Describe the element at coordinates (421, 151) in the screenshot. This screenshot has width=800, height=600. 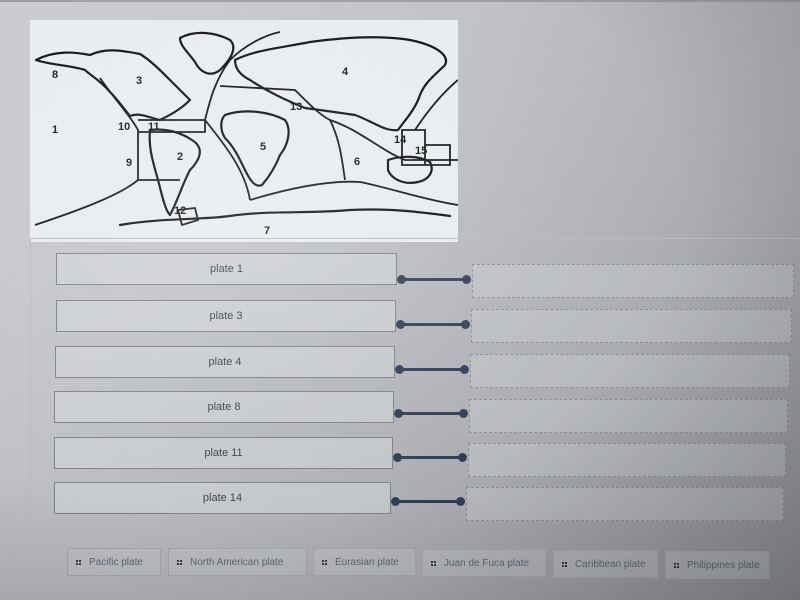
I see `map-label: 15` at that location.